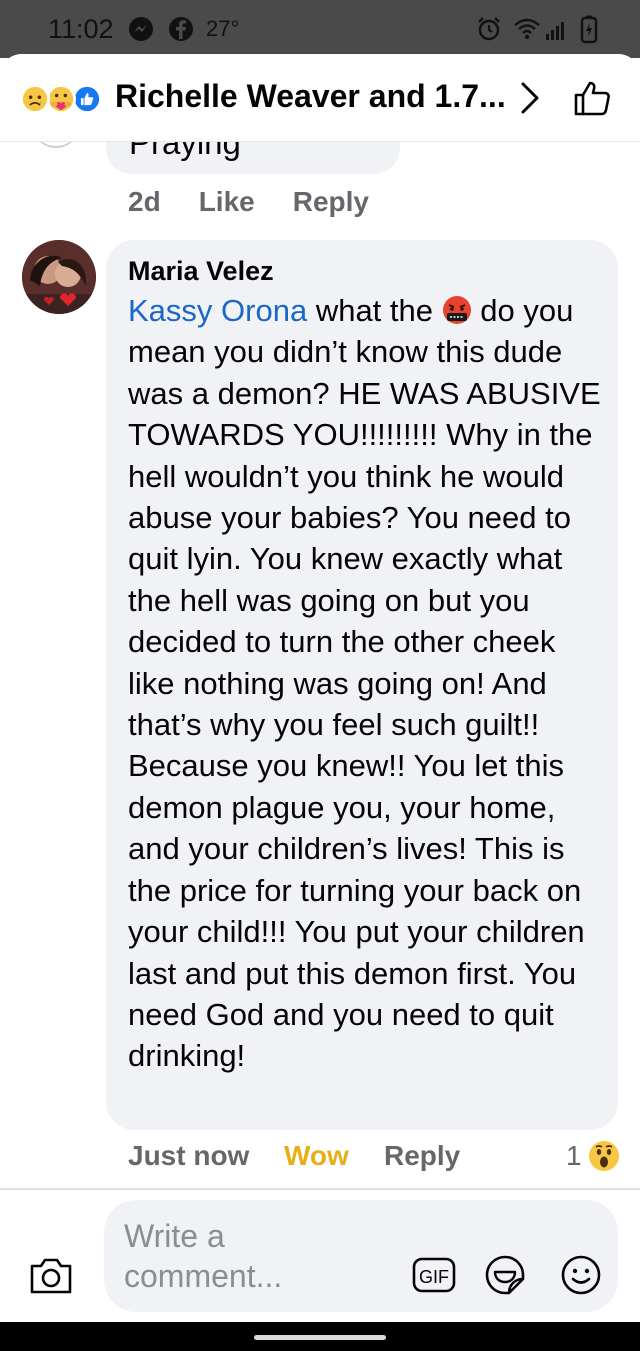 Image resolution: width=640 pixels, height=1351 pixels. What do you see at coordinates (35, 99) in the screenshot?
I see `sad-reaction-icon` at bounding box center [35, 99].